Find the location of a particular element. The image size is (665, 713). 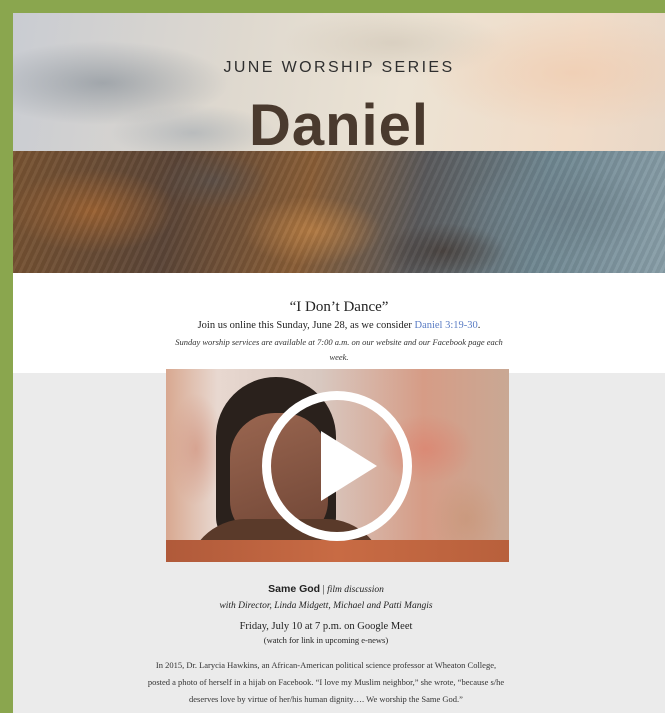

series-name: Daniel is located at coordinates (339, 123).